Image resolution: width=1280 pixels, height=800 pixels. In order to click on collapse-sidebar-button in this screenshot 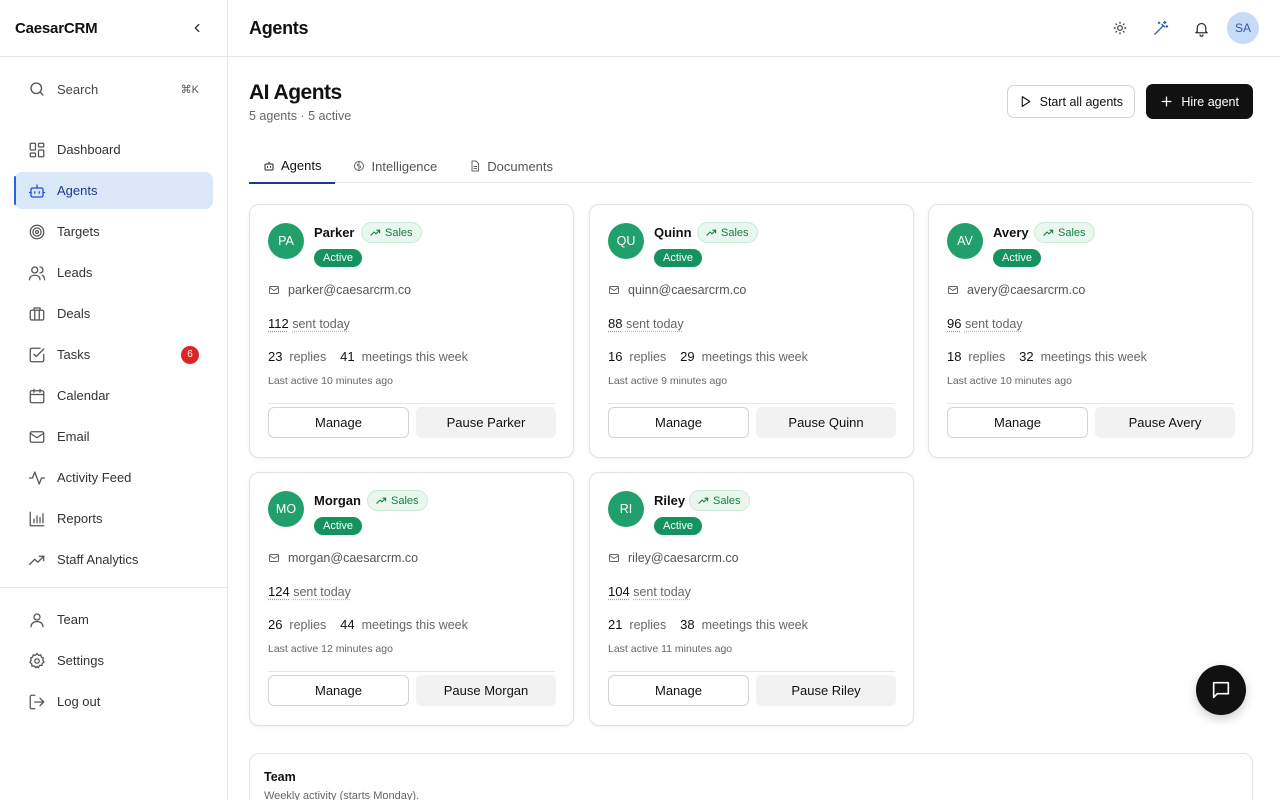, I will do `click(197, 28)`.